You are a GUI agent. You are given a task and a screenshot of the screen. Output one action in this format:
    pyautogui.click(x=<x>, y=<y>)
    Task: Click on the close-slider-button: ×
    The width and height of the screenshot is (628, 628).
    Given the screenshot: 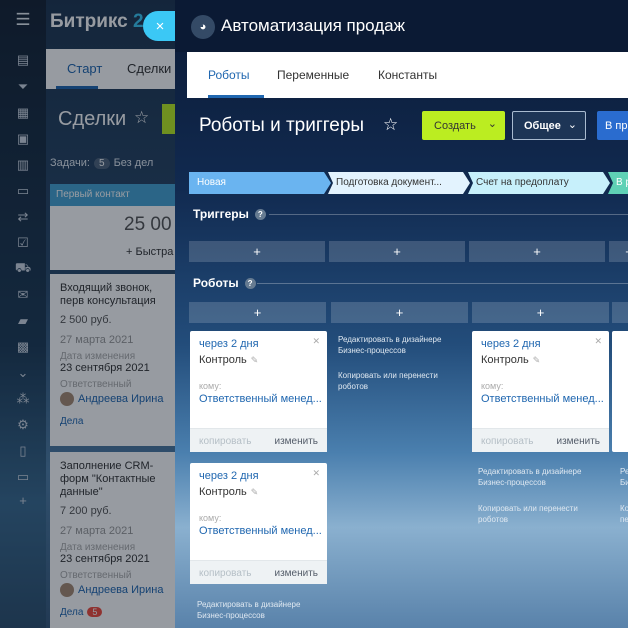 What is the action you would take?
    pyautogui.click(x=160, y=26)
    